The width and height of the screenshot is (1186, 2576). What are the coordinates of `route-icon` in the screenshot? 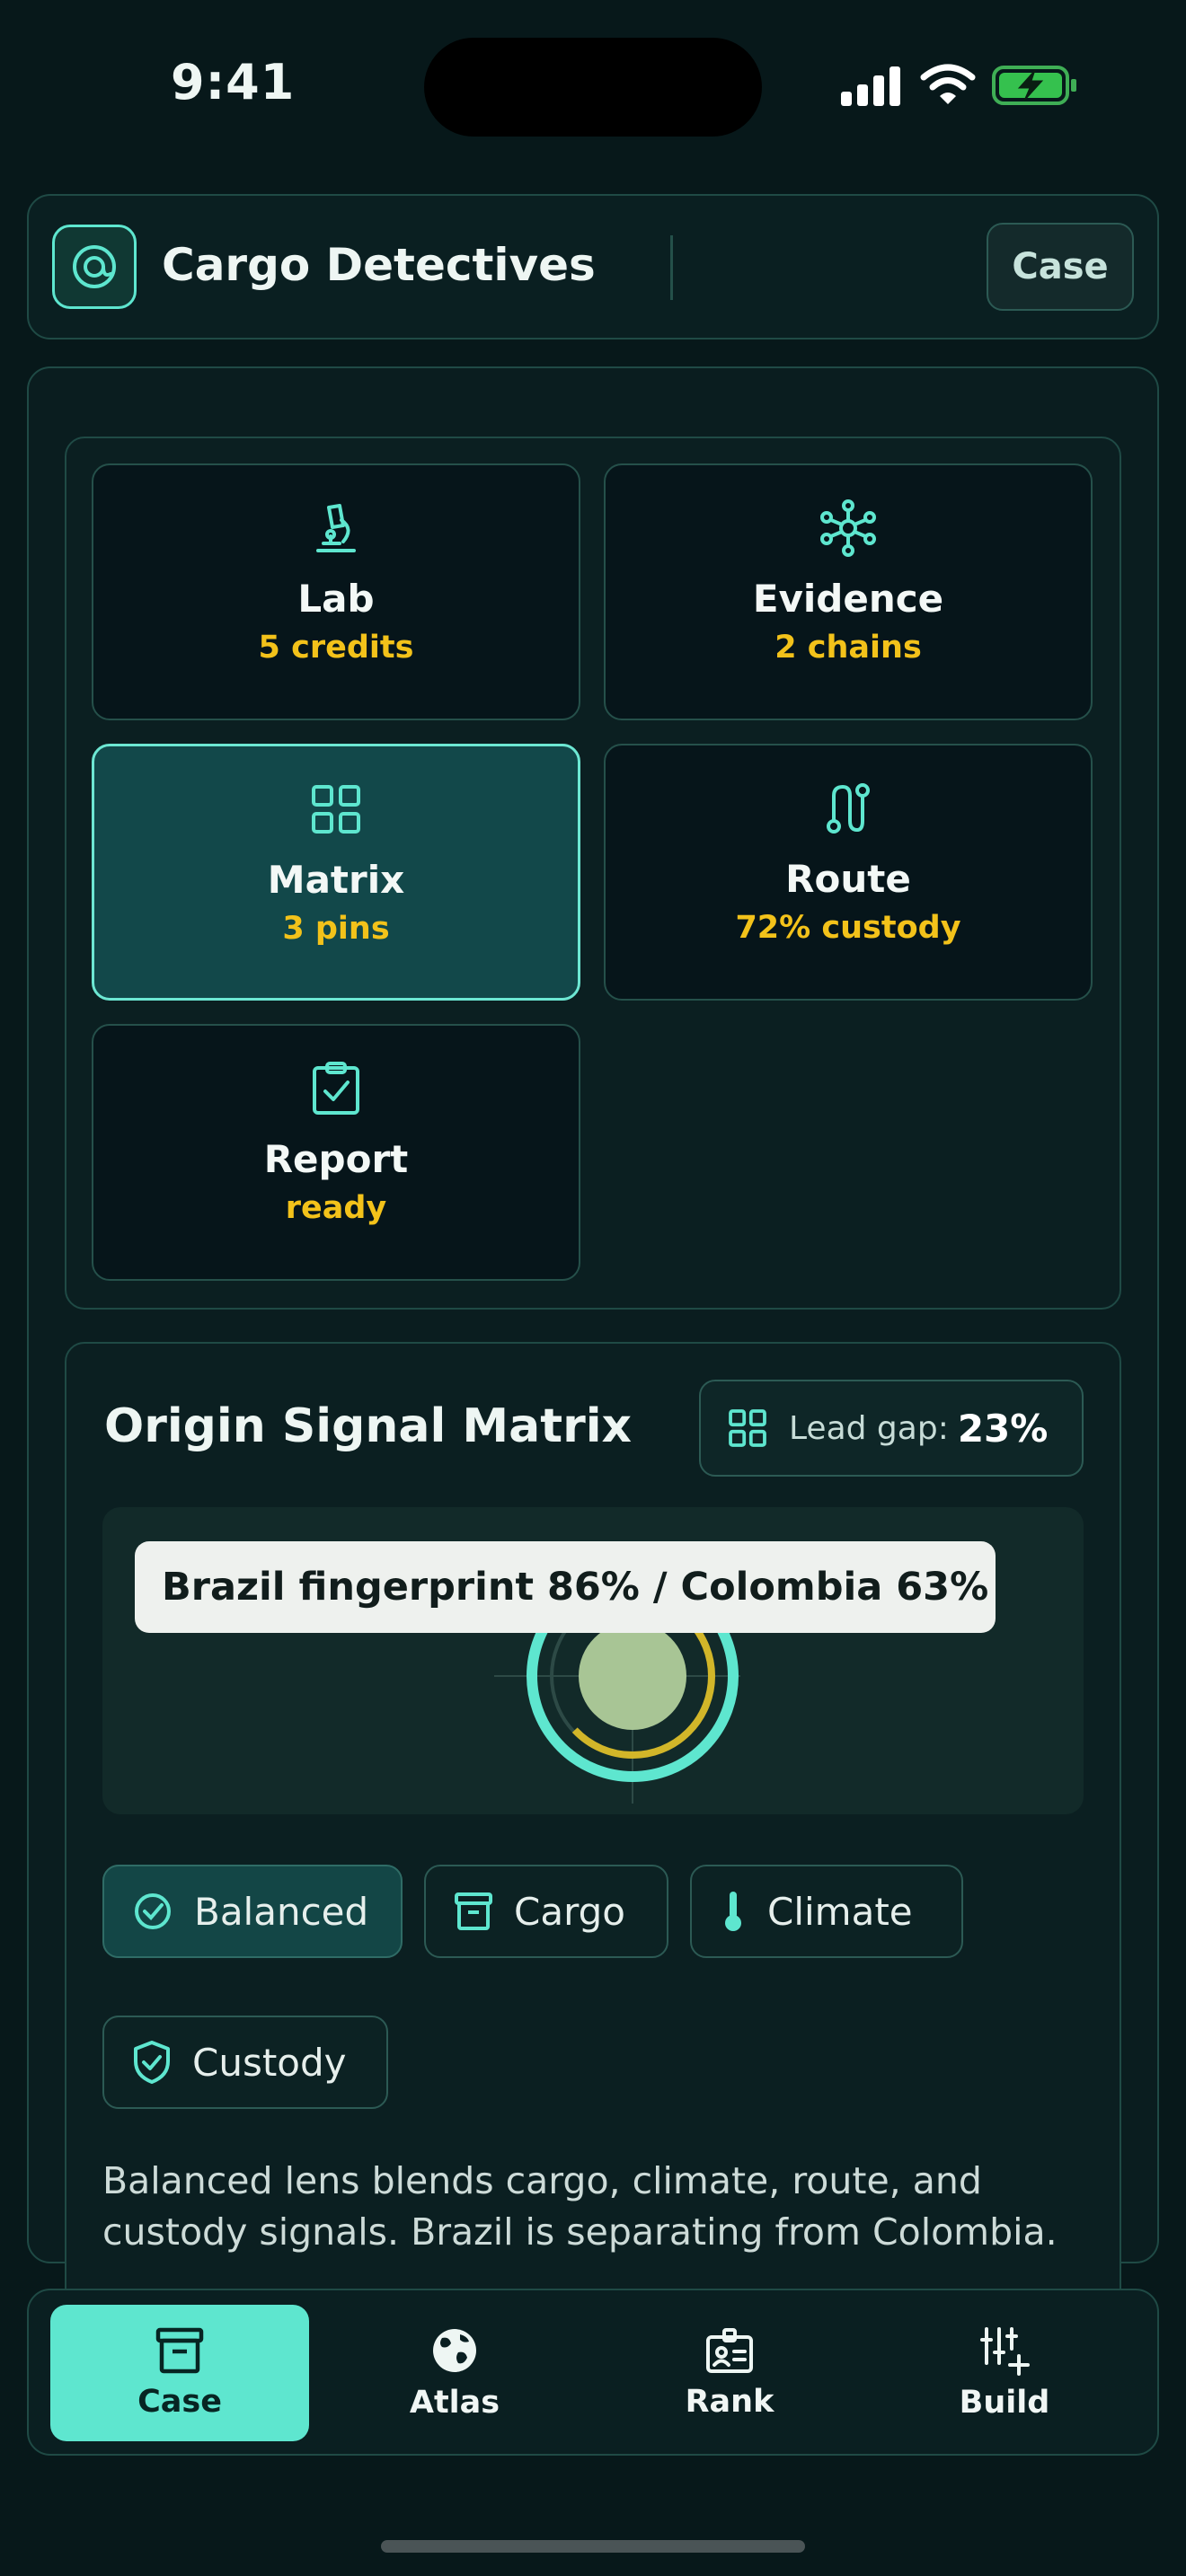 It's located at (848, 808).